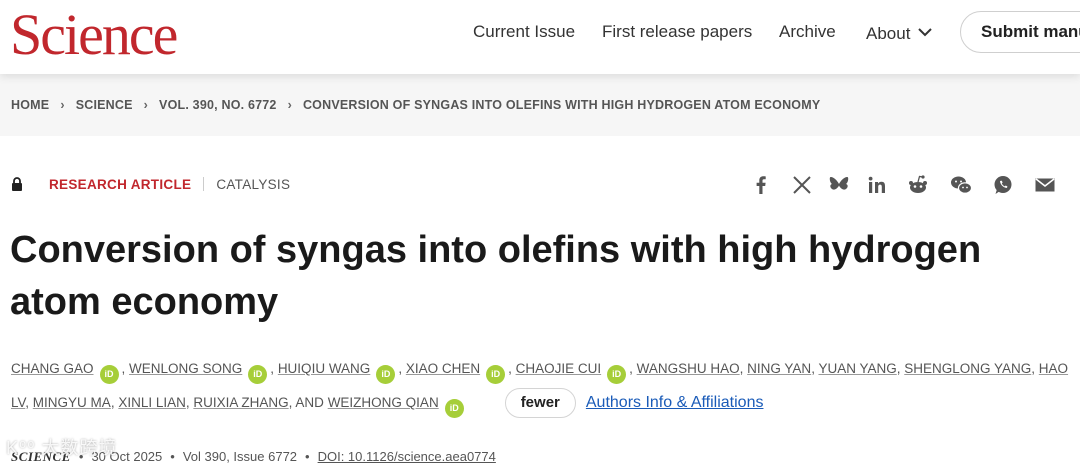 Image resolution: width=1080 pixels, height=469 pixels. What do you see at coordinates (925, 32) in the screenshot?
I see `chevron-down-icon` at bounding box center [925, 32].